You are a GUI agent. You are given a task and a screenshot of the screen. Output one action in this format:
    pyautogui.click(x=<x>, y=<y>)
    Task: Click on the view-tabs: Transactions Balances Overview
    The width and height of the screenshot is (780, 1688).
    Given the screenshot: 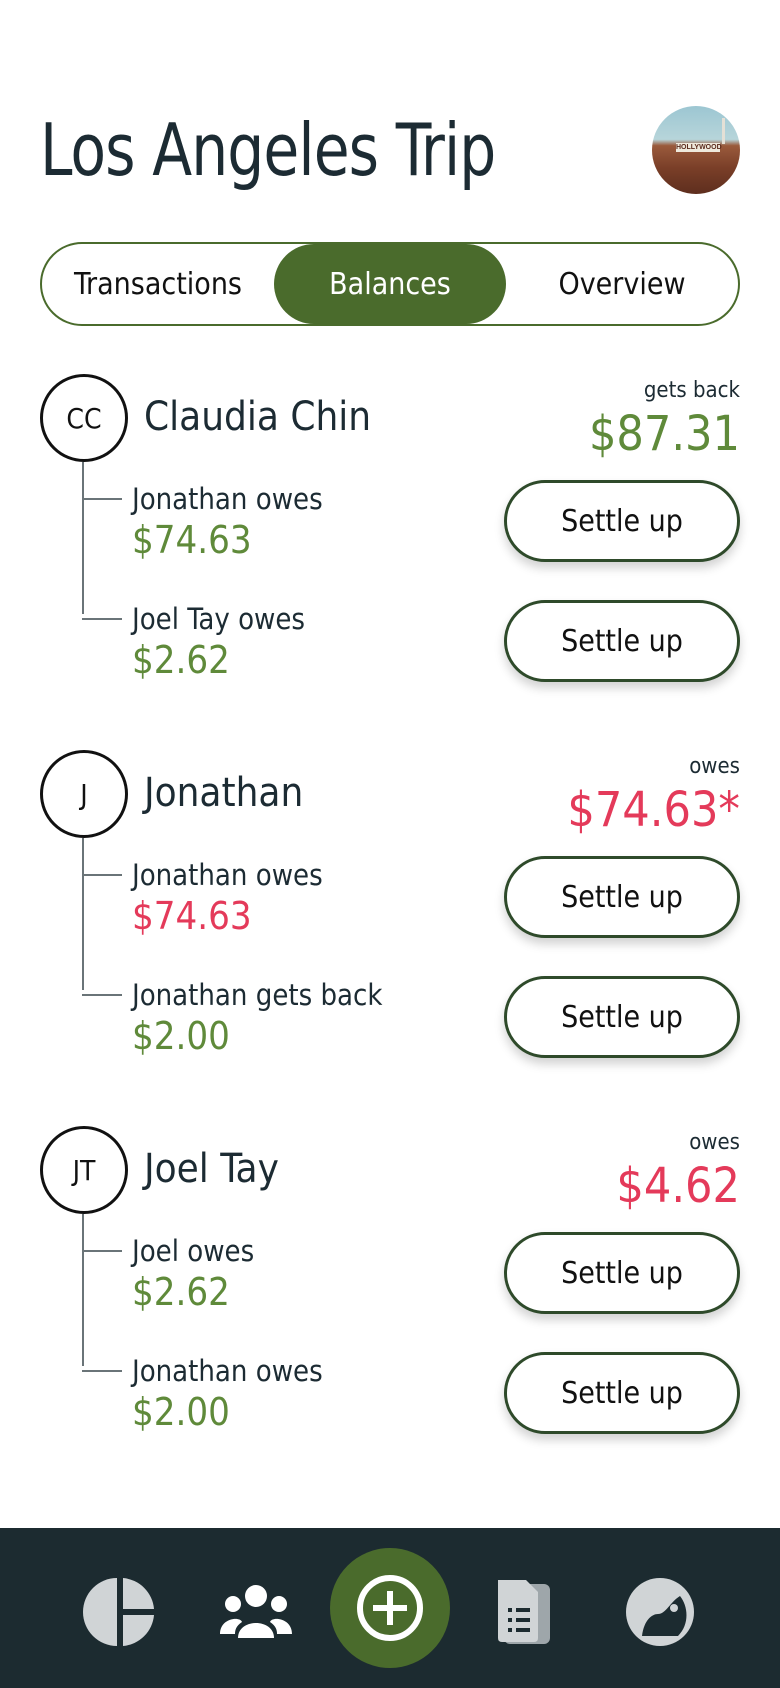 What is the action you would take?
    pyautogui.click(x=390, y=284)
    